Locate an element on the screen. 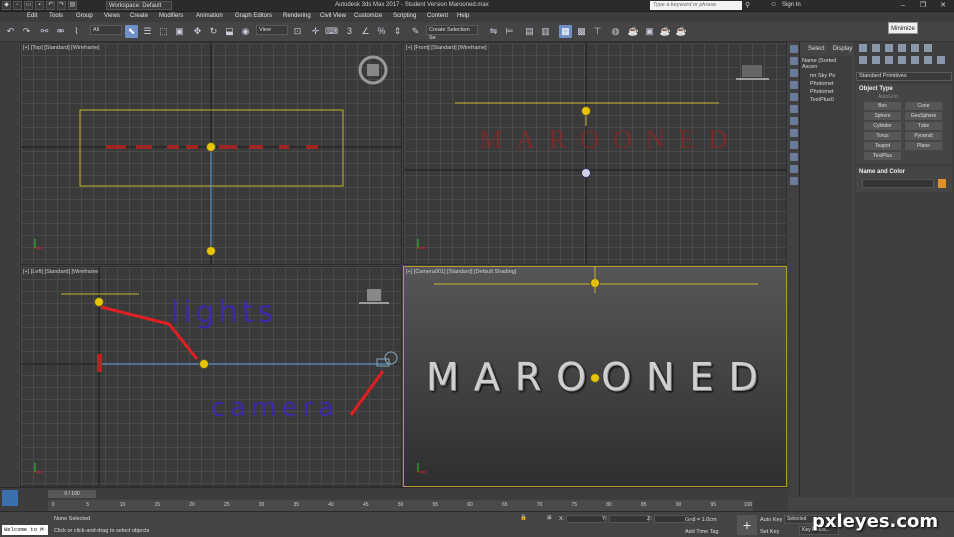 The width and height of the screenshot is (954, 537). geometry-icon is located at coordinates (863, 60).